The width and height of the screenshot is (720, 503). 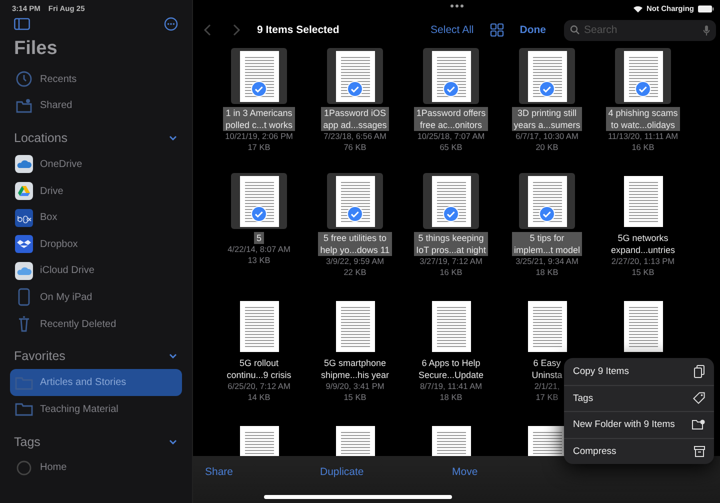 What do you see at coordinates (547, 119) in the screenshot?
I see `file-name: 3D printing still years a...sumers` at bounding box center [547, 119].